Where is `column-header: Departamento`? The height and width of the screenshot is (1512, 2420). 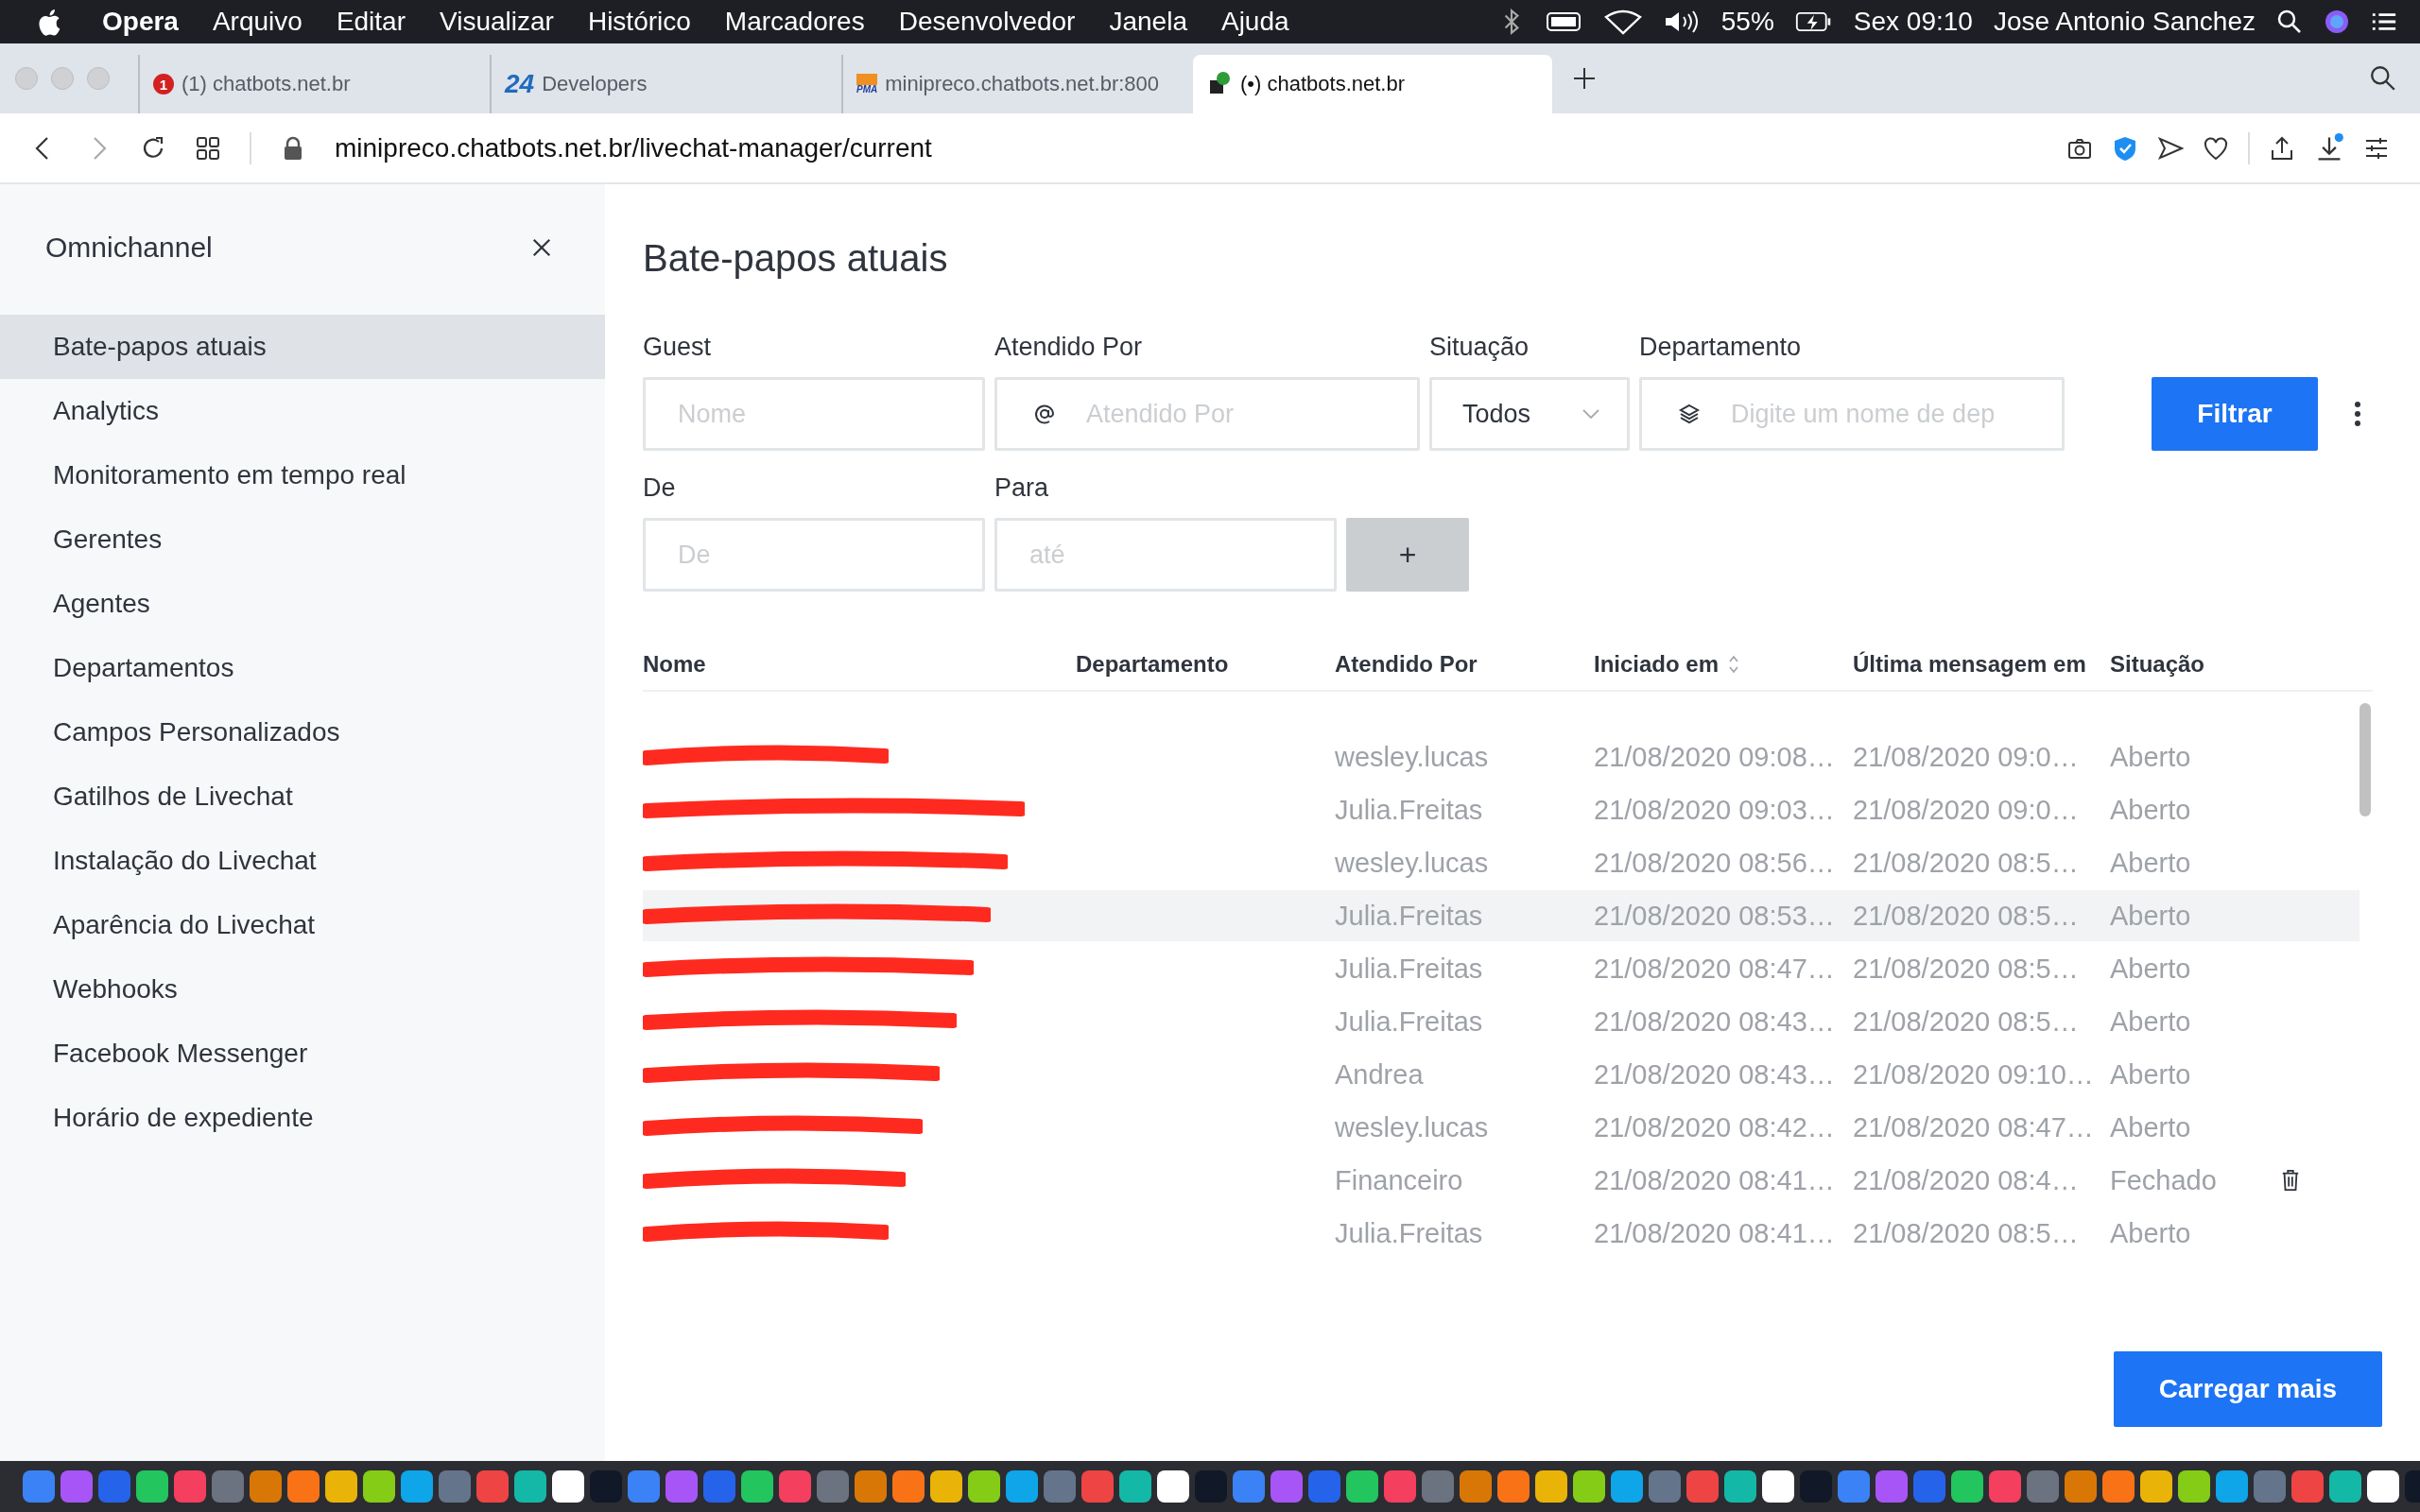 column-header: Departamento is located at coordinates (1153, 664).